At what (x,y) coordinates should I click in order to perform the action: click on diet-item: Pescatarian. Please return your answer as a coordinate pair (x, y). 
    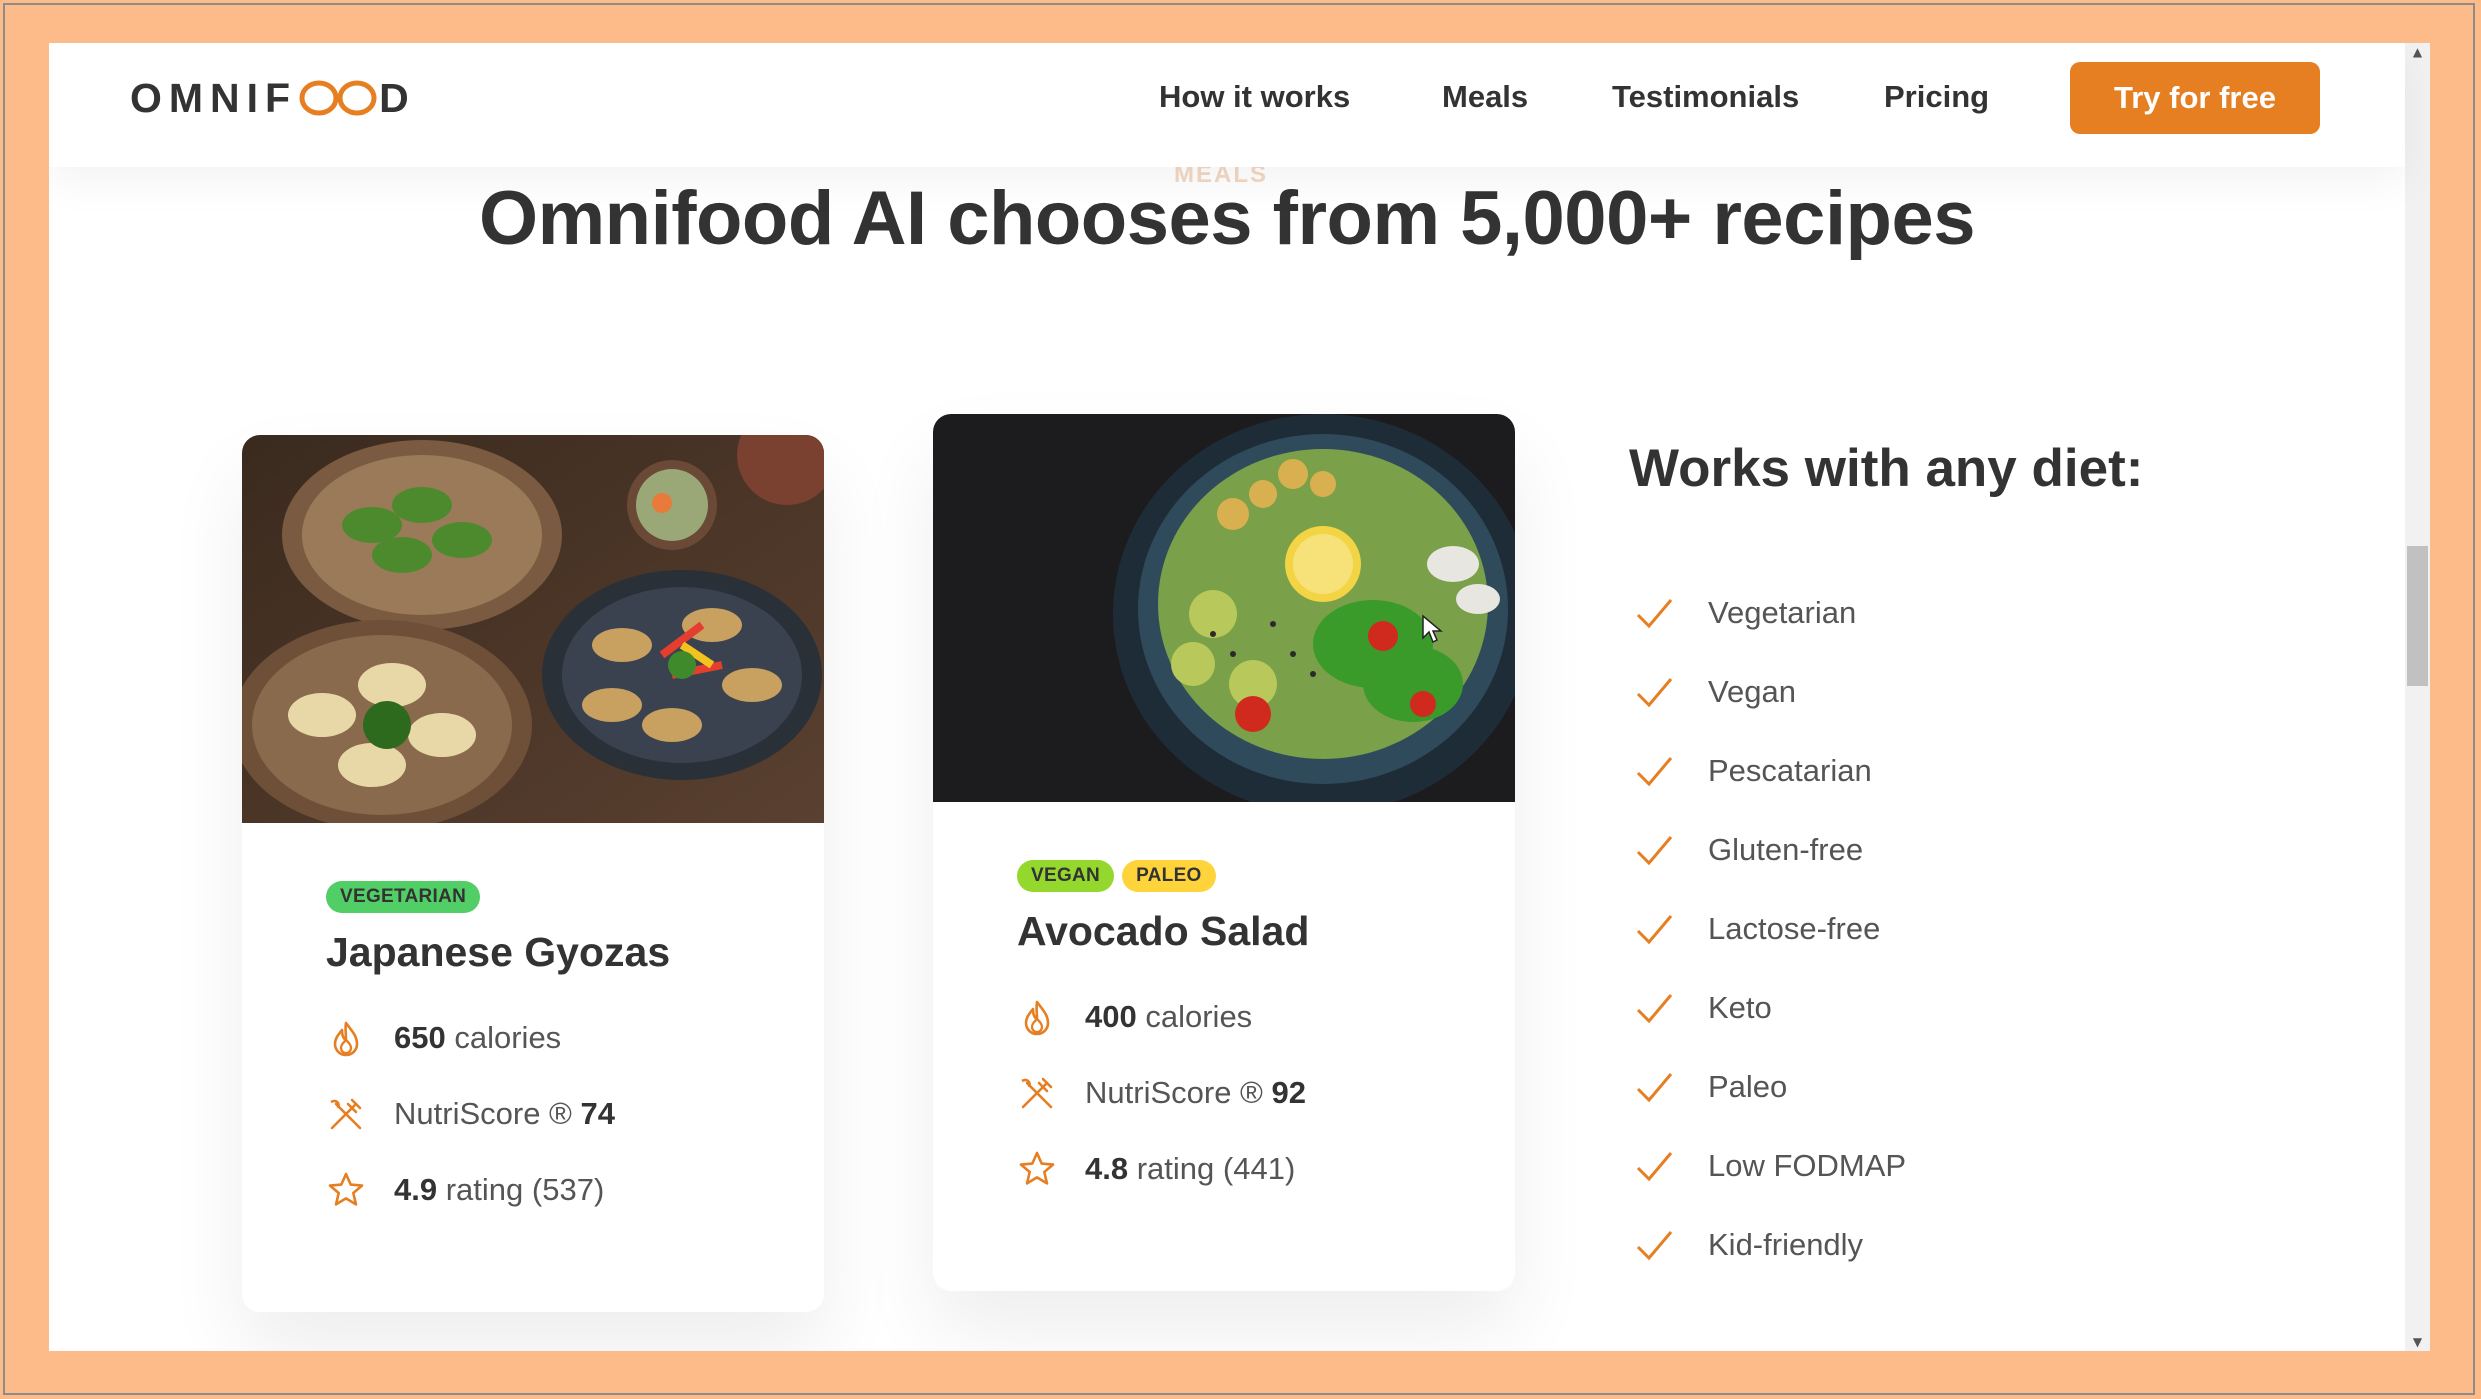
    Looking at the image, I should click on (1769, 771).